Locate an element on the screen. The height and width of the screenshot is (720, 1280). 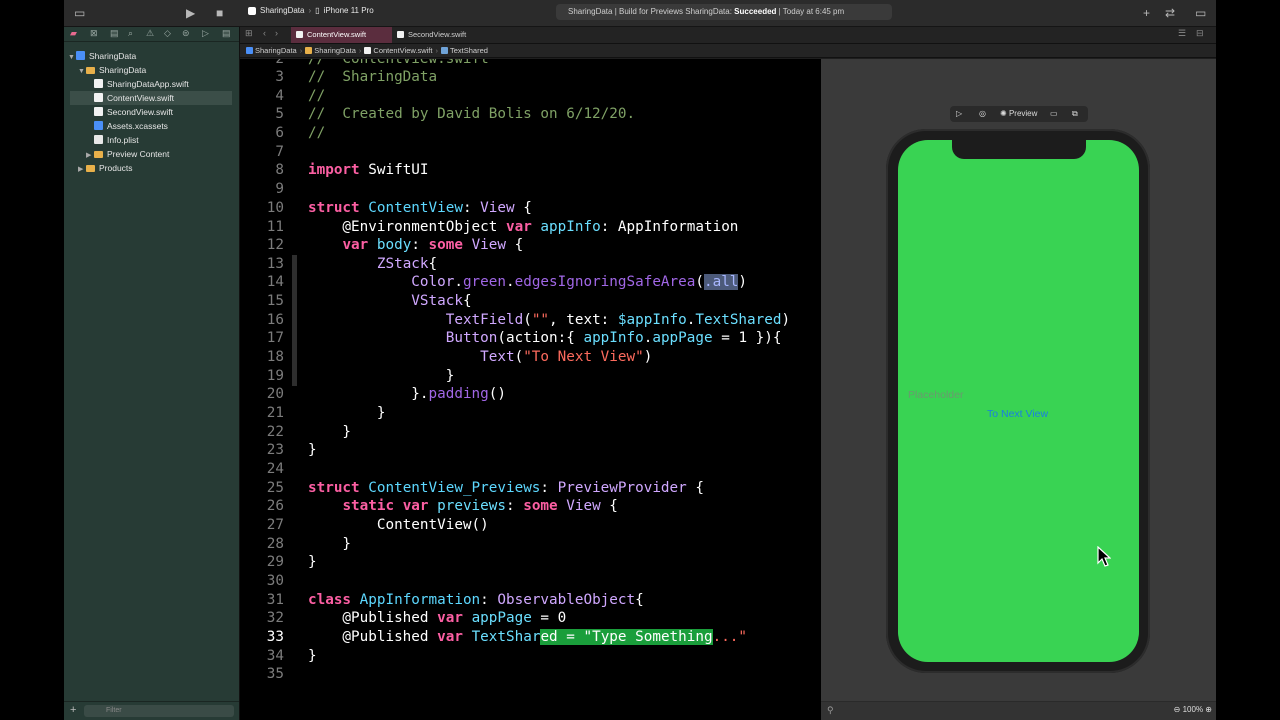
line-number: 8 is located at coordinates (279, 170).